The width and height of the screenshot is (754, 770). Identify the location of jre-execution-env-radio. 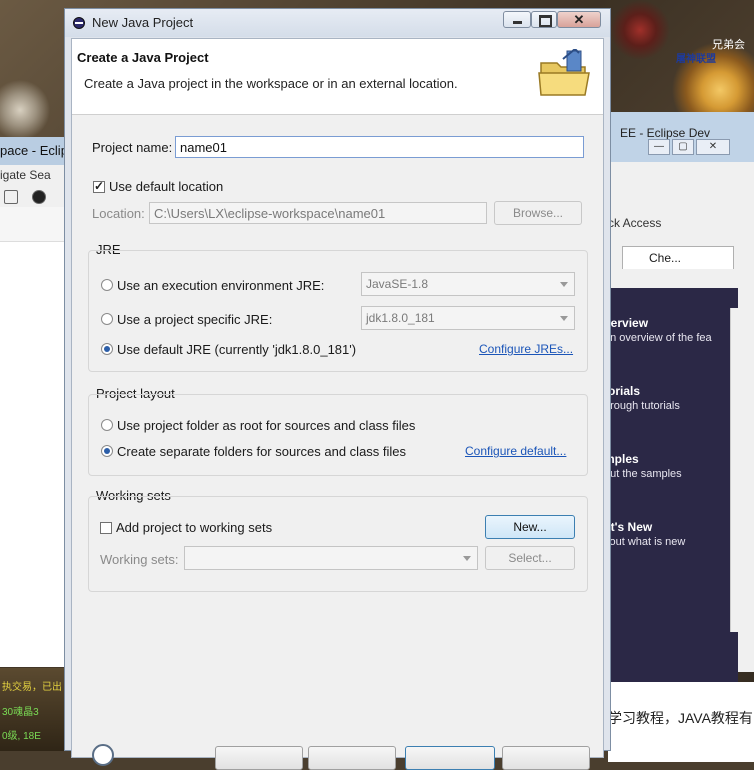
(107, 285).